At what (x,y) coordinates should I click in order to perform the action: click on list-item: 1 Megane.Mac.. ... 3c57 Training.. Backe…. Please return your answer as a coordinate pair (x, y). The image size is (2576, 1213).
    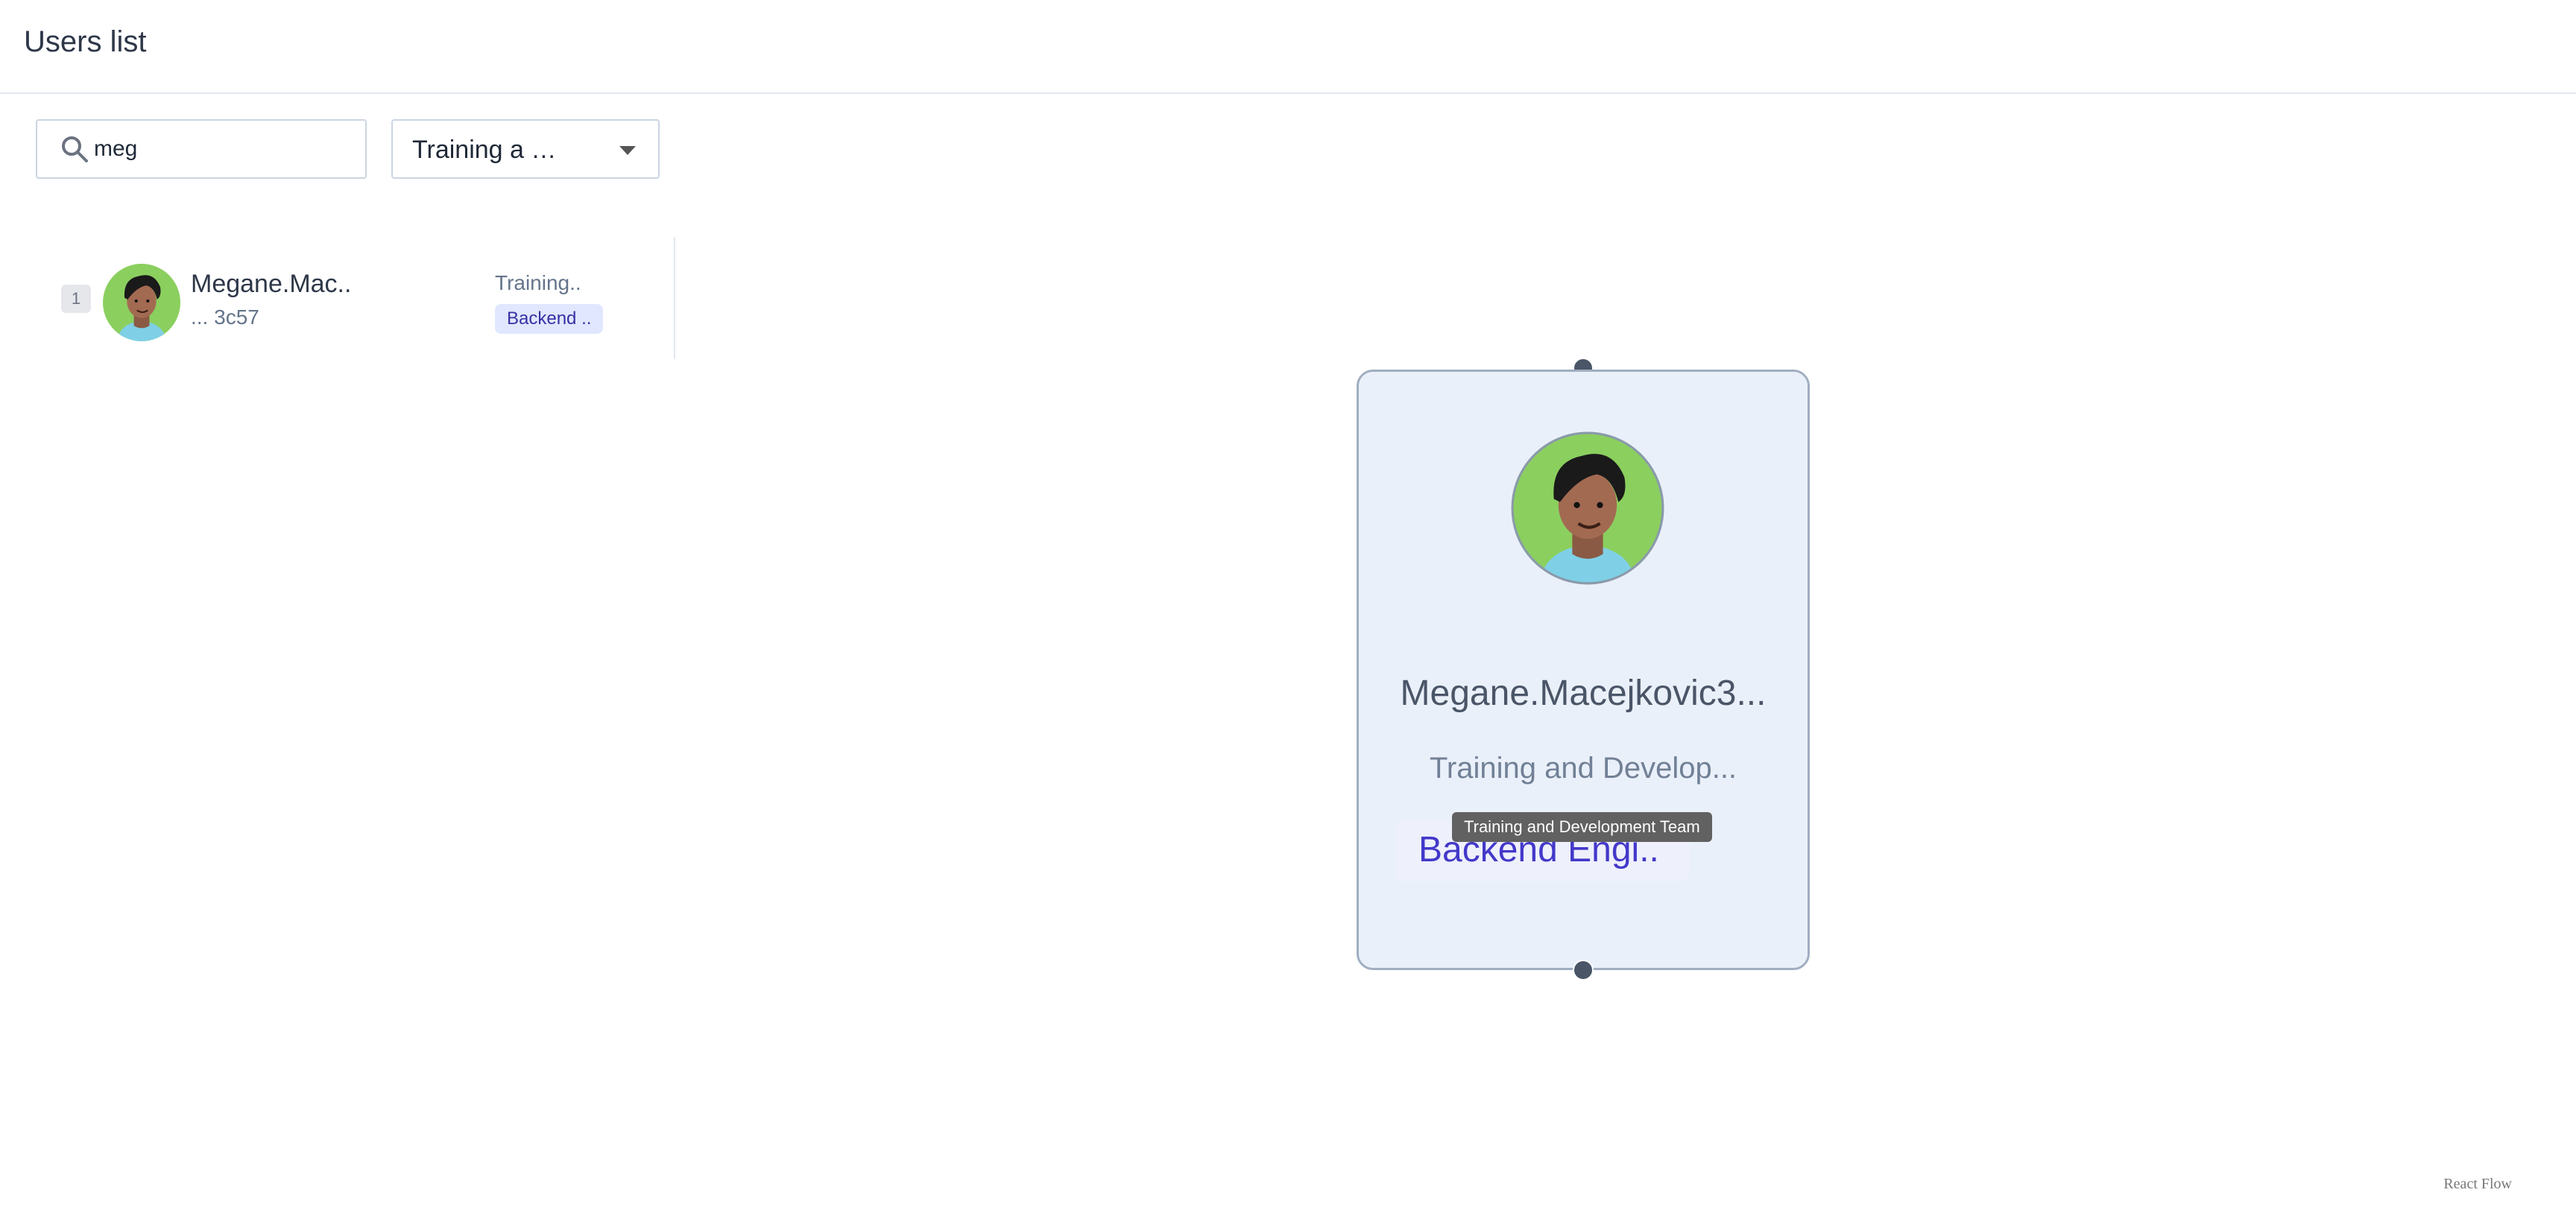
    Looking at the image, I should click on (337, 298).